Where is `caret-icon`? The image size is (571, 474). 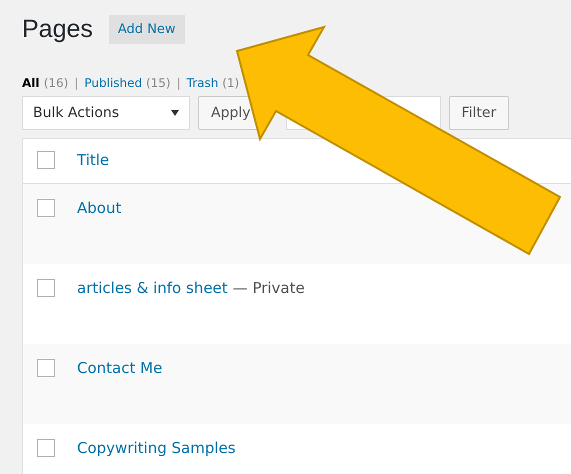
caret-icon is located at coordinates (175, 113).